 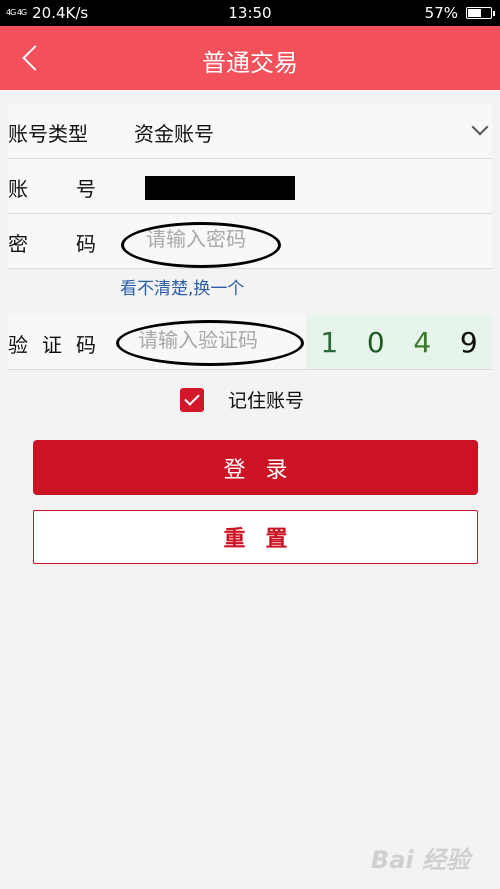 I want to click on remember-account: 记住账号, so click(x=242, y=399).